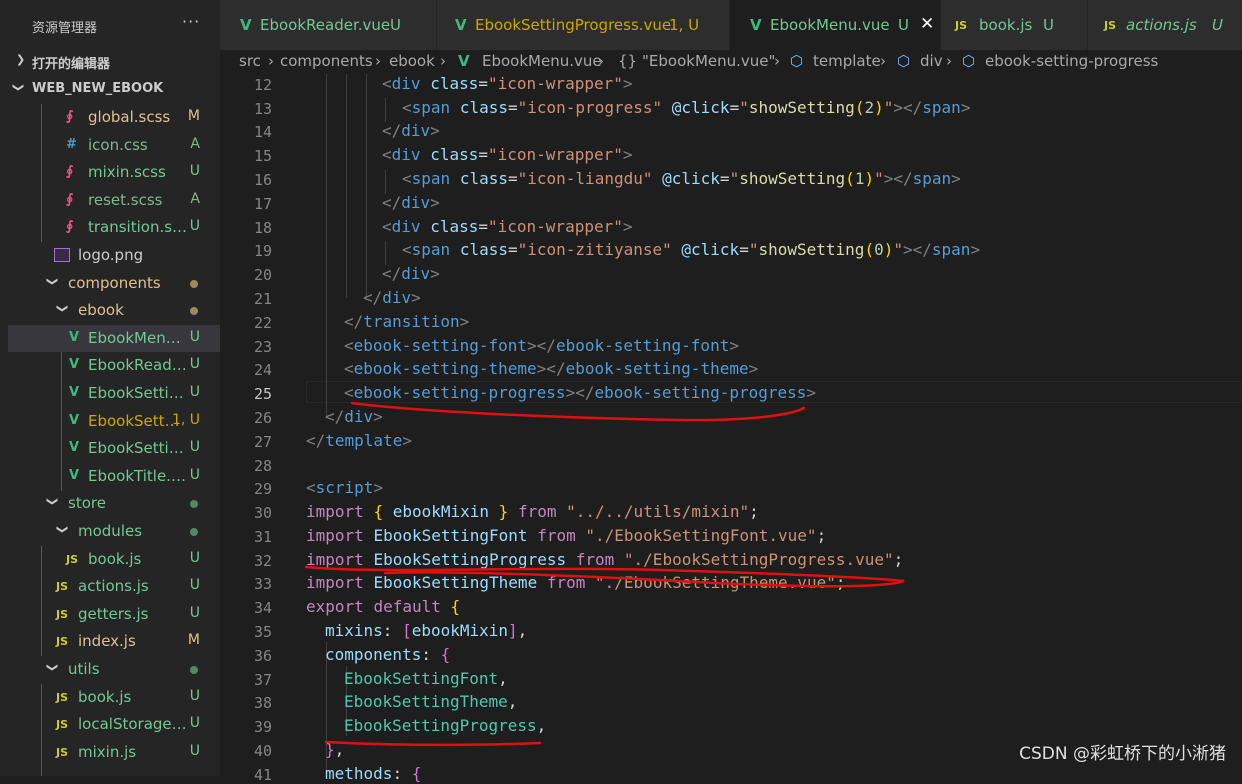  Describe the element at coordinates (114, 173) in the screenshot. I see `tree-item-mixin-scss: ∮ mixin.scss U` at that location.